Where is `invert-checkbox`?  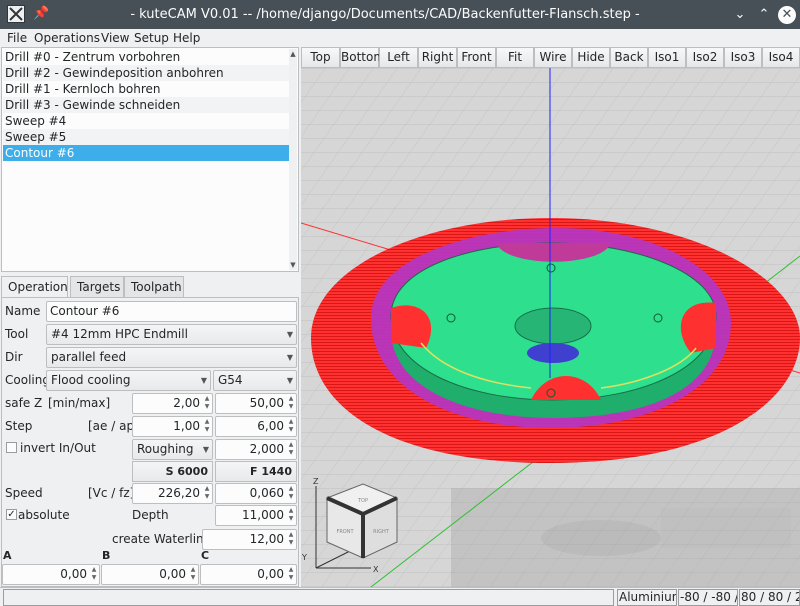 invert-checkbox is located at coordinates (11, 447).